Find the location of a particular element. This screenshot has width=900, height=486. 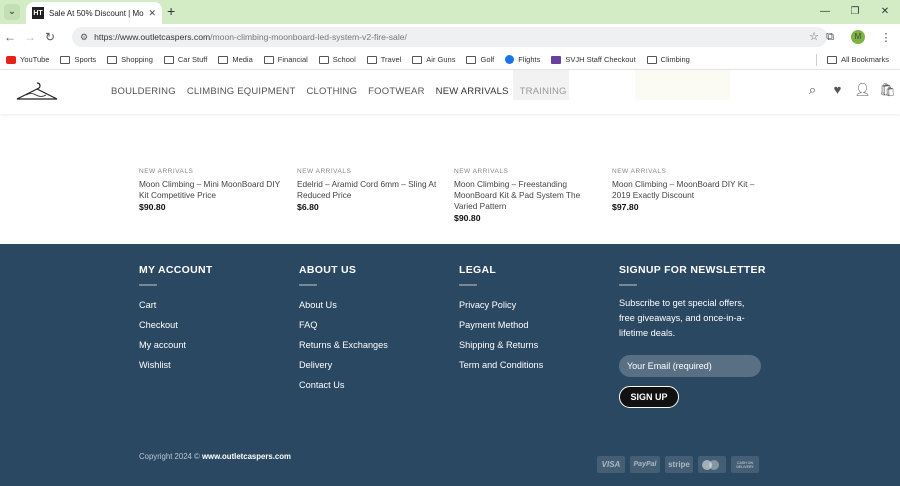

toolbar-right: ⧉ M ⋮ is located at coordinates (858, 37).